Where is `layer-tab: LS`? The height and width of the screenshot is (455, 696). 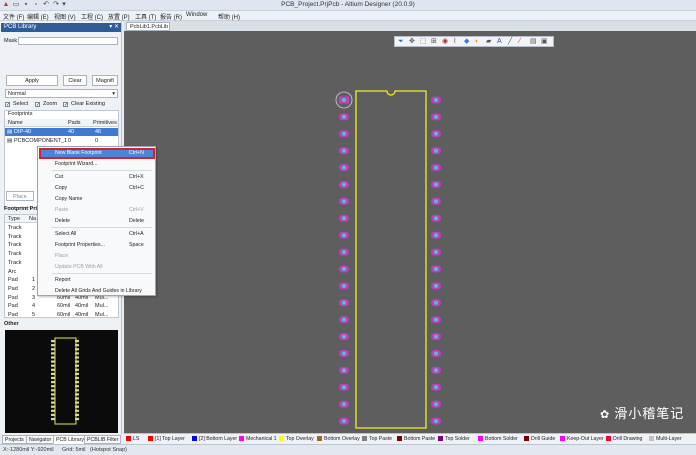 layer-tab: LS is located at coordinates (132, 439).